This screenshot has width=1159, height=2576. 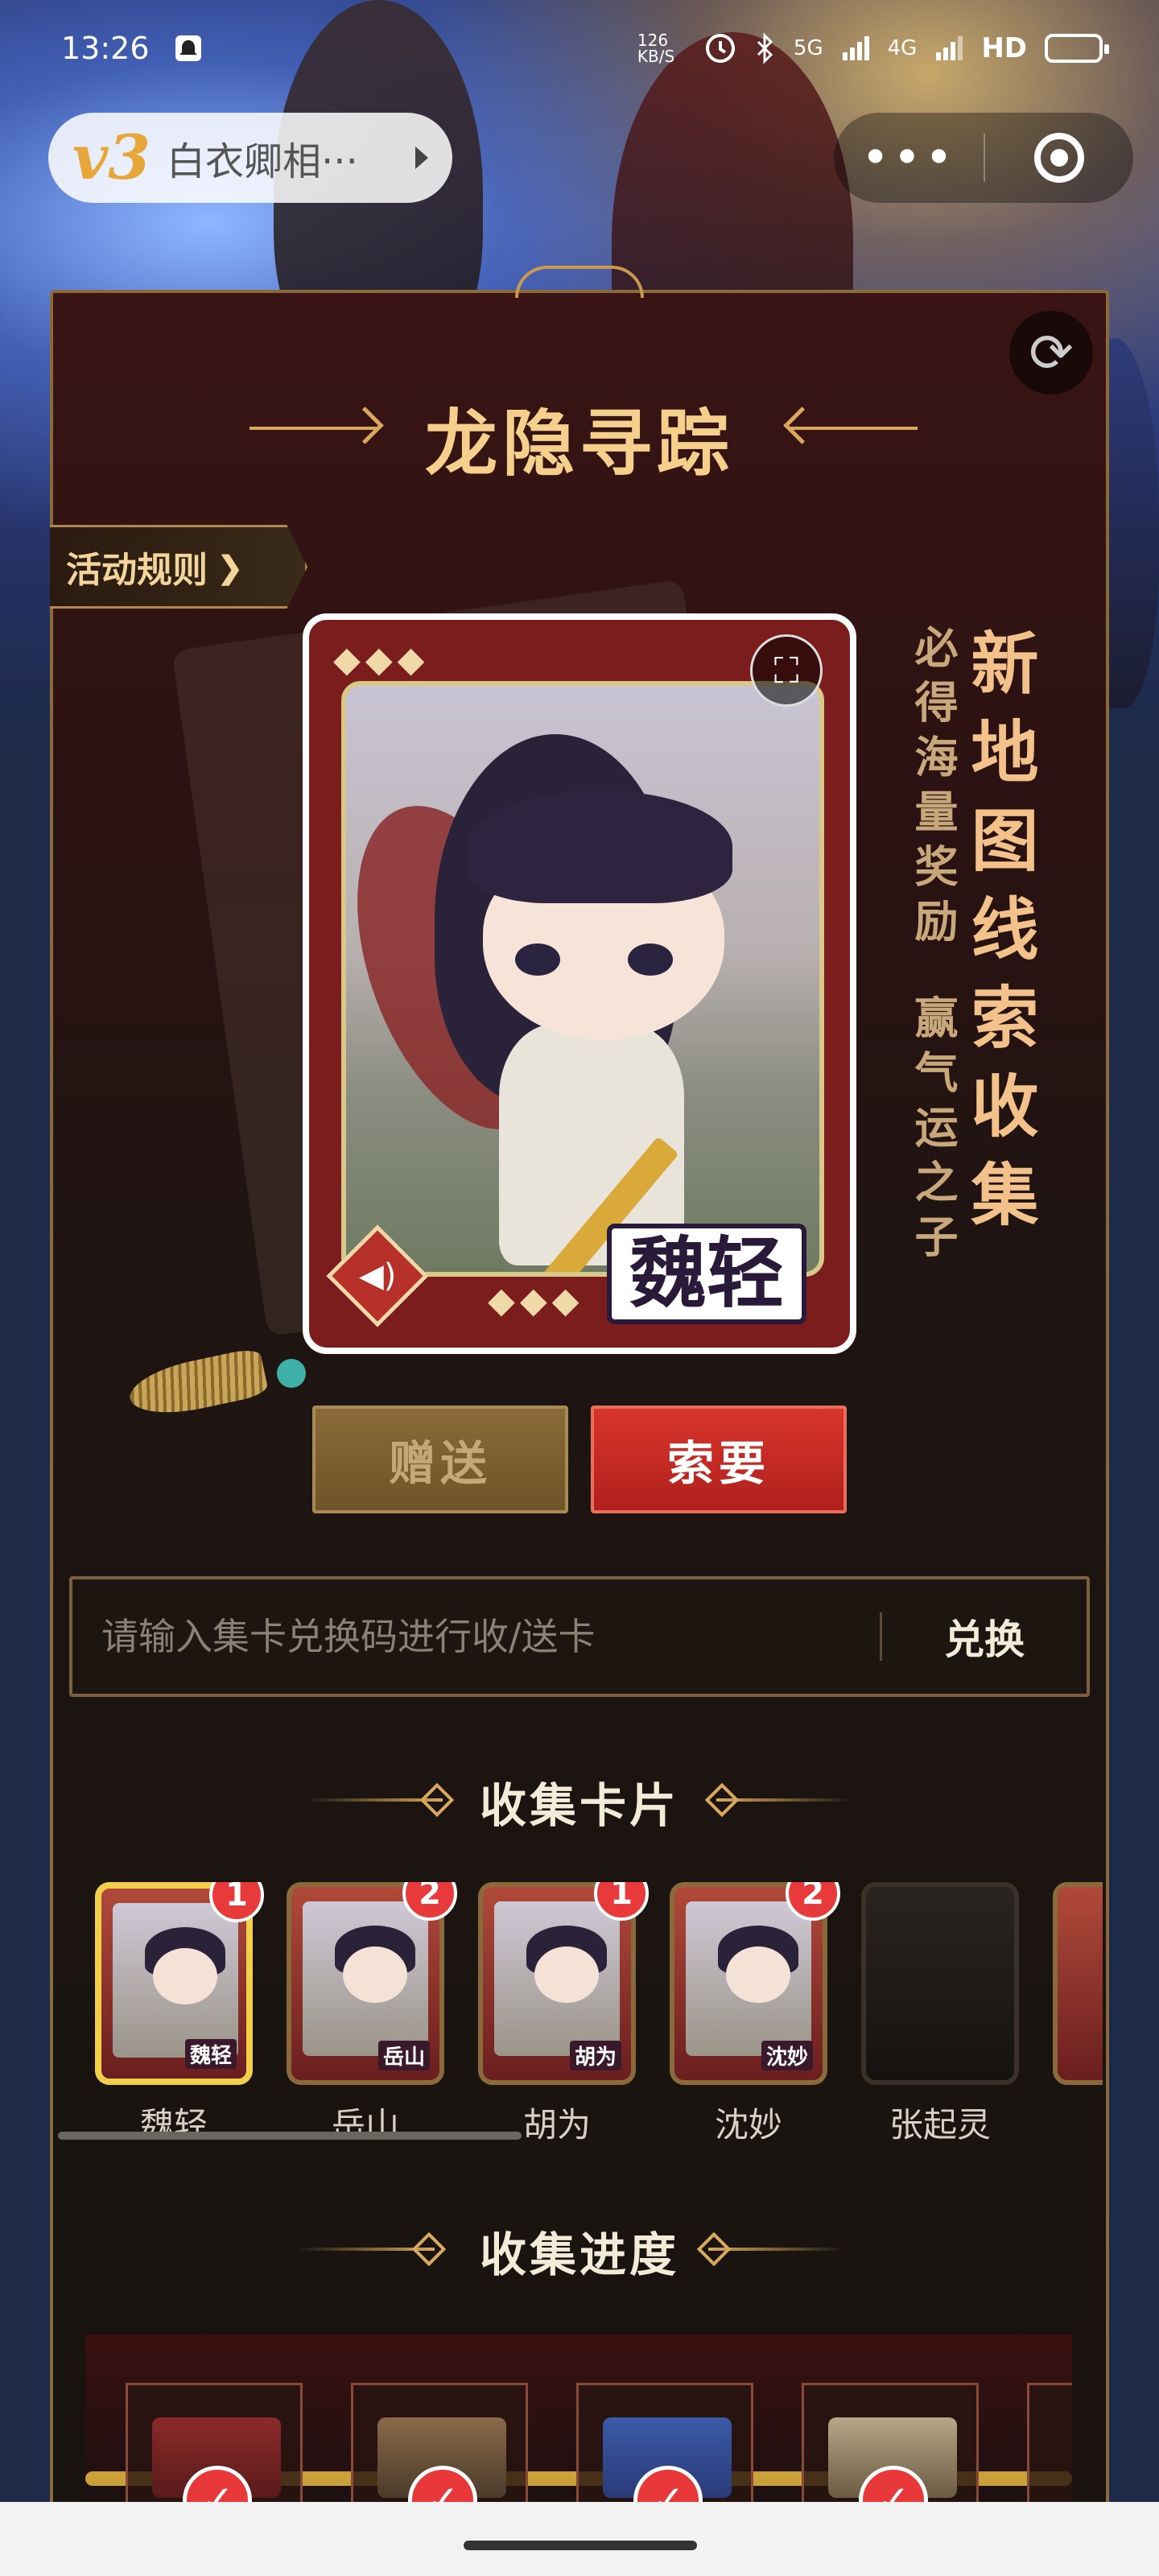 What do you see at coordinates (933, 1132) in the screenshot?
I see `slogan-line-2: 赢气运之子` at bounding box center [933, 1132].